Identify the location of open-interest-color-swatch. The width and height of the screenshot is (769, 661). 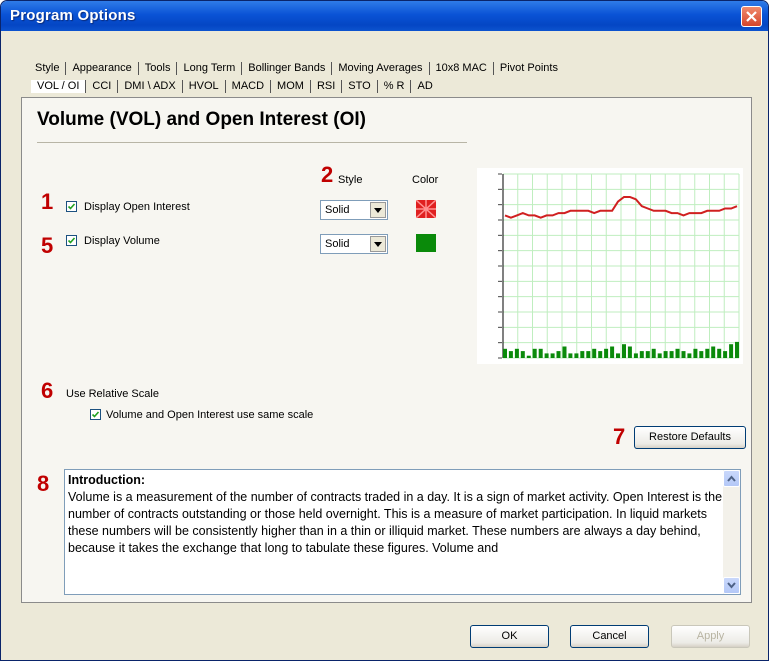
(426, 209).